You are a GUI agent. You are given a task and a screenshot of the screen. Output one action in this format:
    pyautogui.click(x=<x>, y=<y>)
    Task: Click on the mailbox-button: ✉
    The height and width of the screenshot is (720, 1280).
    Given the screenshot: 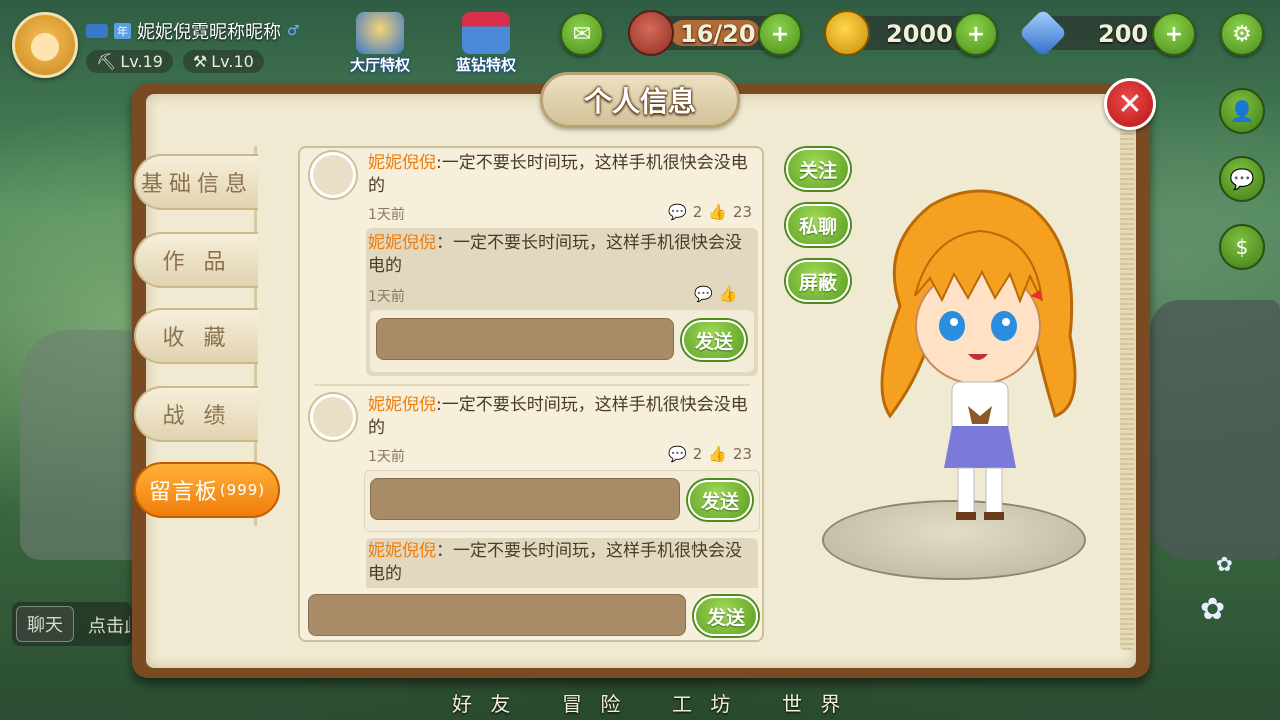 What is the action you would take?
    pyautogui.click(x=582, y=34)
    